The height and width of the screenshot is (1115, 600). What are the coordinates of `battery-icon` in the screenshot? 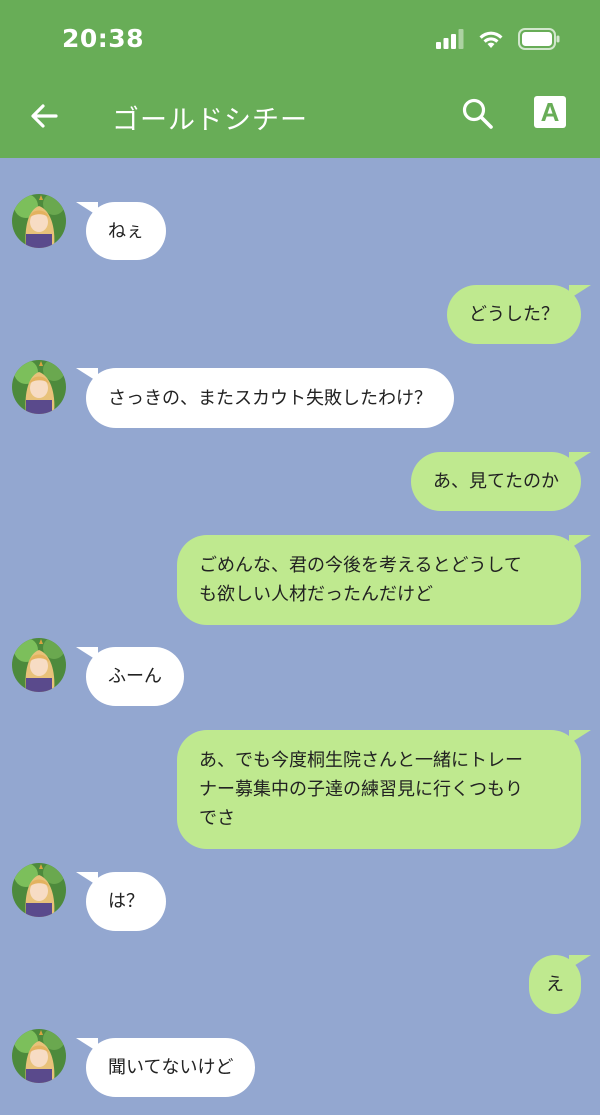 It's located at (539, 39).